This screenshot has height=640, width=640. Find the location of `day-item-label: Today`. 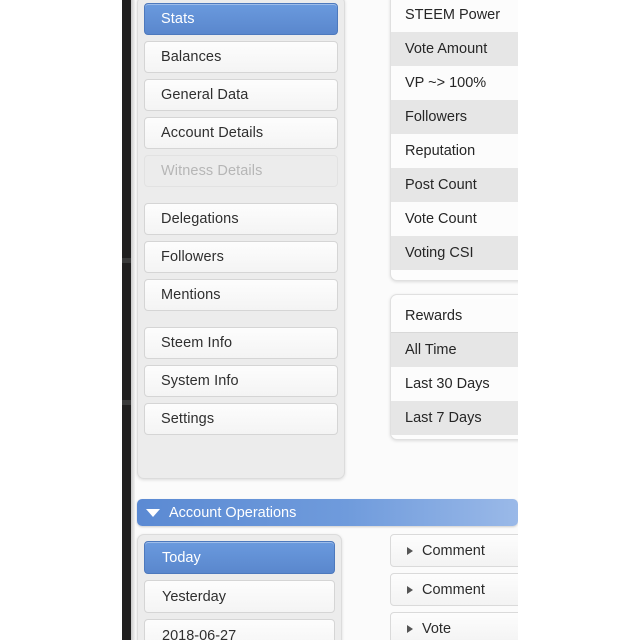

day-item-label: Today is located at coordinates (181, 557).